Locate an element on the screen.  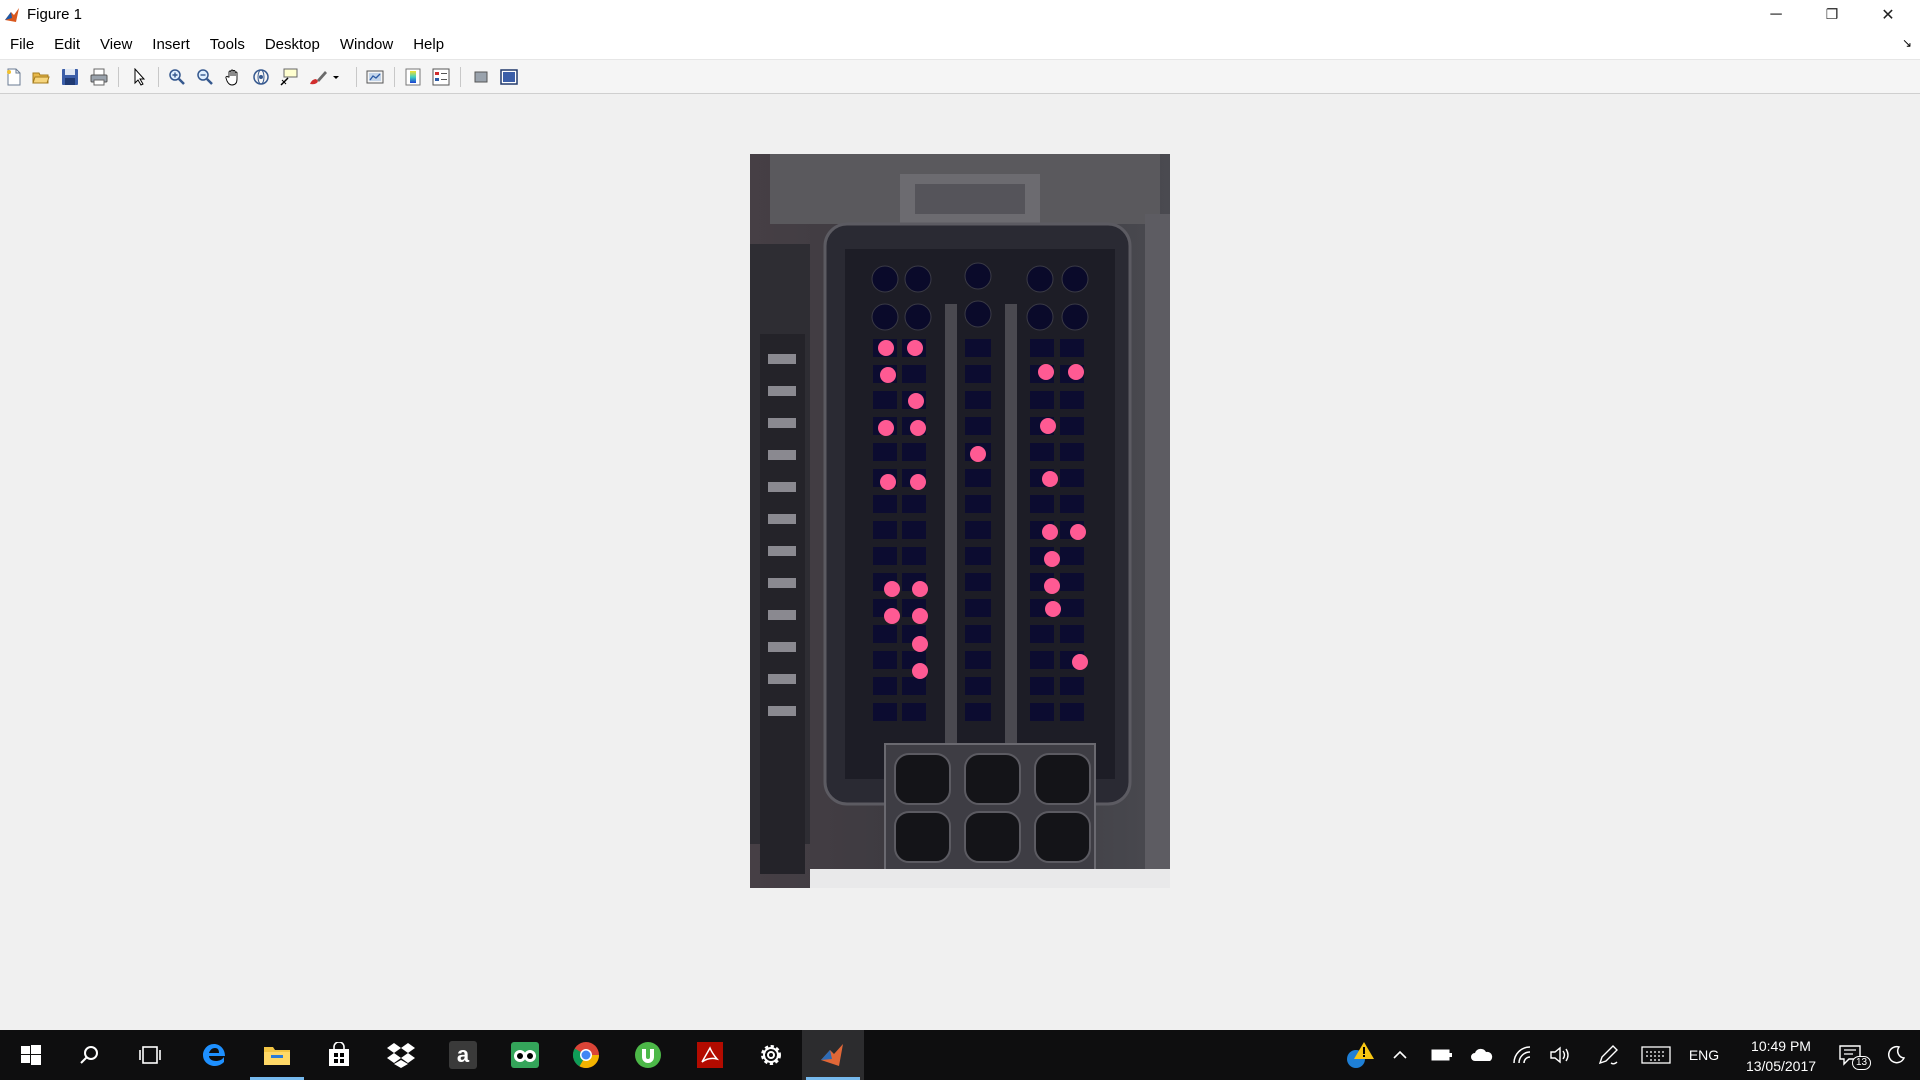
edit-plot-arrow-icon is located at coordinates (140, 77).